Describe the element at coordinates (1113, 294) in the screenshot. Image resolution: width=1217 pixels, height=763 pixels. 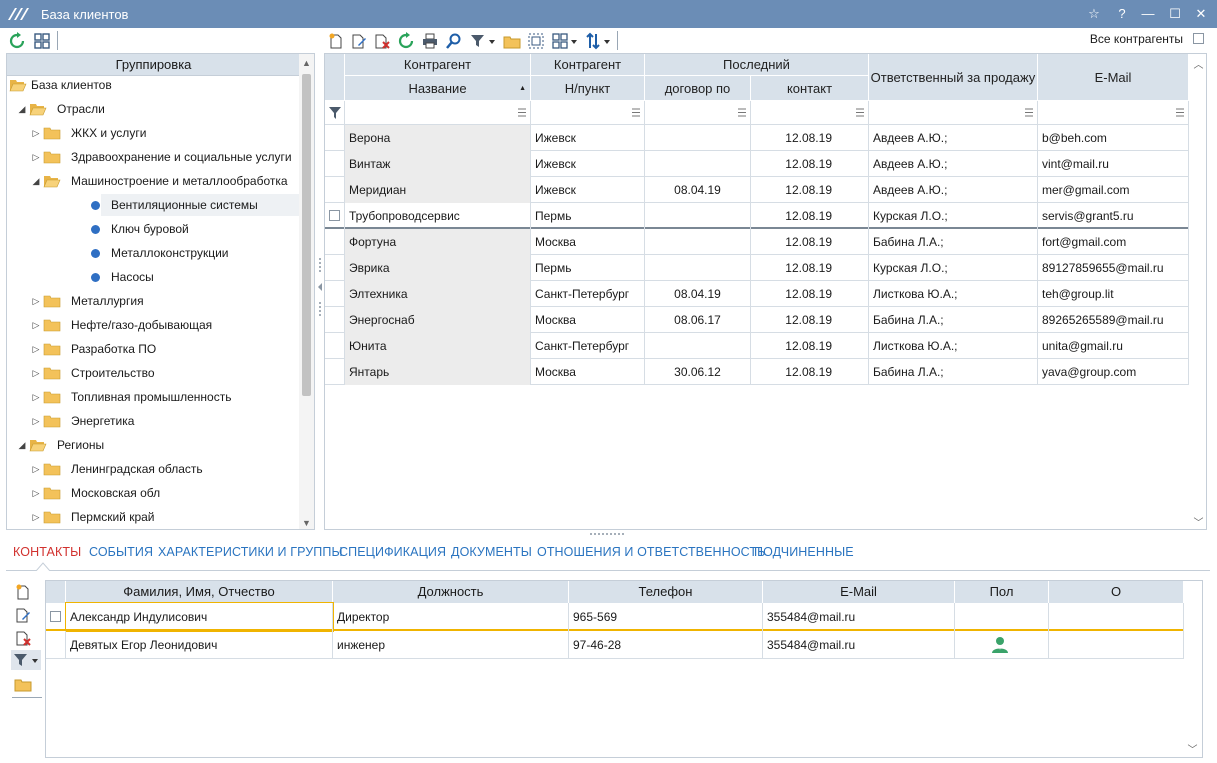
I see `grid-cell-email: teh@group.lit` at that location.